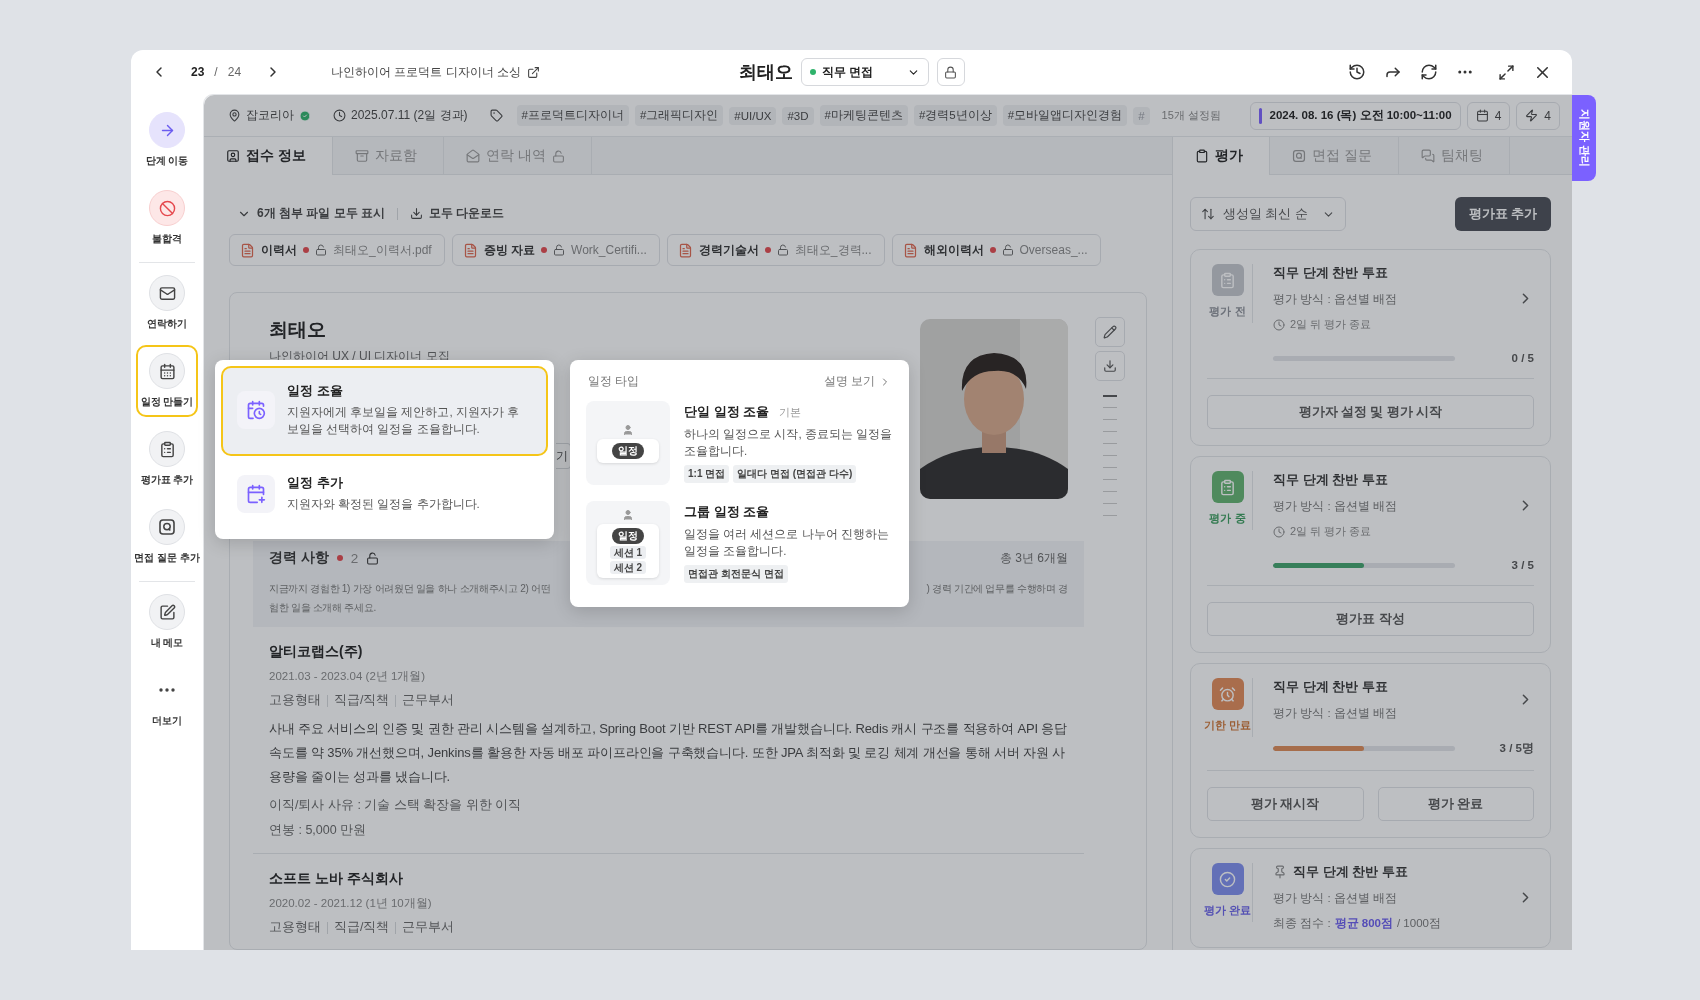 The image size is (1700, 1000). What do you see at coordinates (790, 412) in the screenshot?
I see `default-label: 기본` at bounding box center [790, 412].